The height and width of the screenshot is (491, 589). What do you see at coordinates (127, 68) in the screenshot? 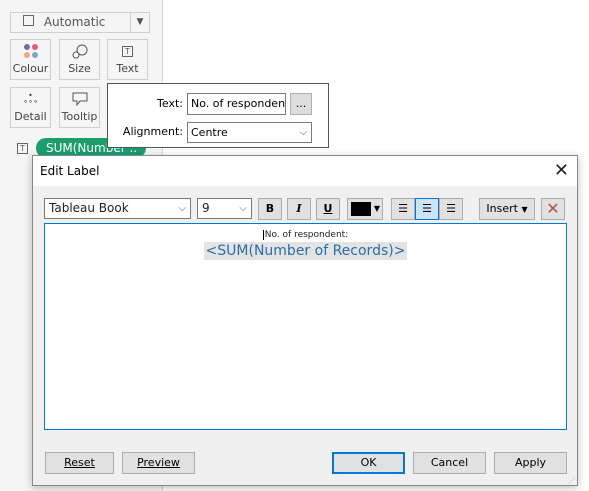
I see `text-label: Text` at bounding box center [127, 68].